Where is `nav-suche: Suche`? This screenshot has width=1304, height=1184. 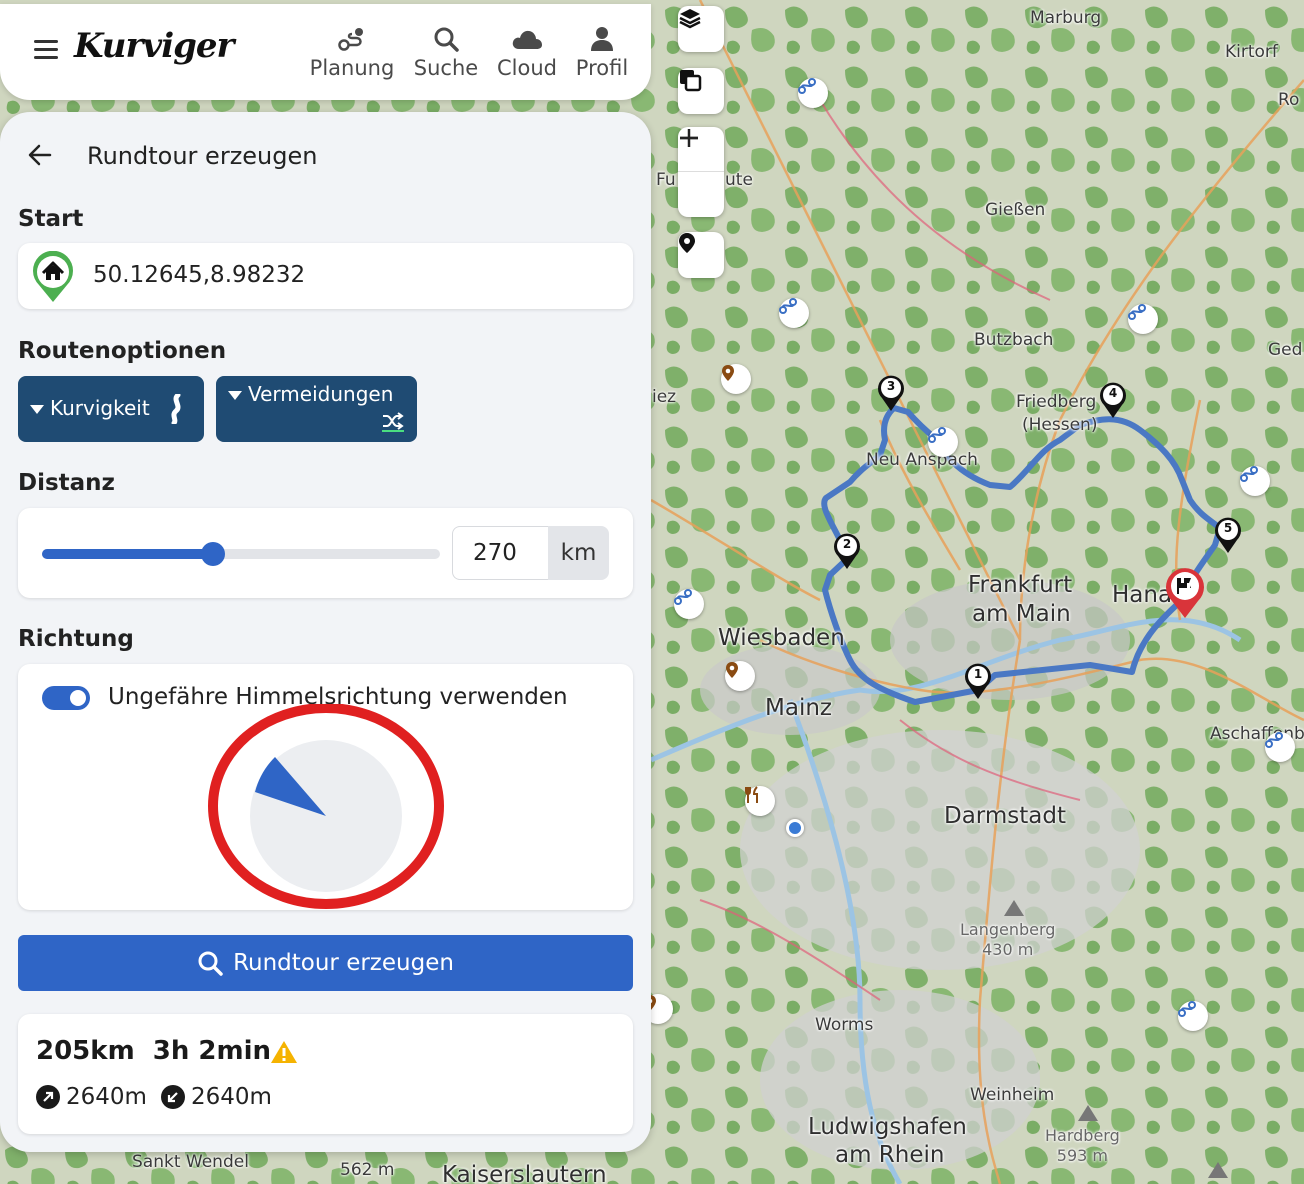 nav-suche: Suche is located at coordinates (446, 52).